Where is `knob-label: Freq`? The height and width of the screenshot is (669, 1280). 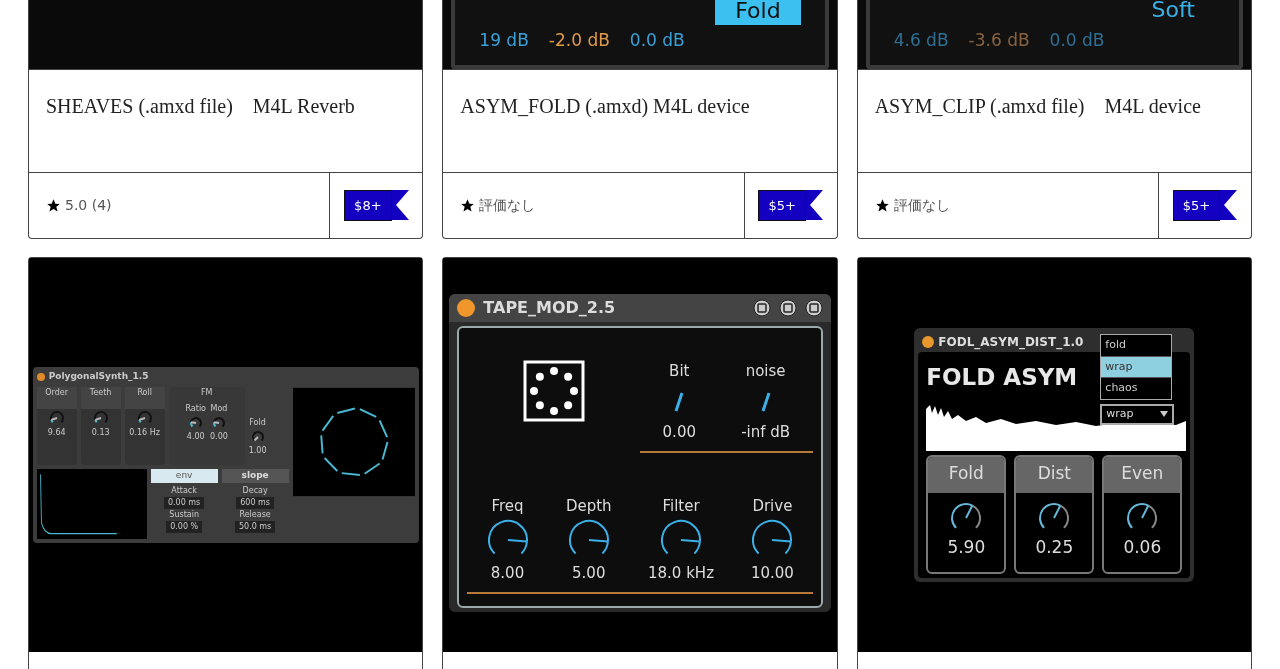 knob-label: Freq is located at coordinates (507, 506).